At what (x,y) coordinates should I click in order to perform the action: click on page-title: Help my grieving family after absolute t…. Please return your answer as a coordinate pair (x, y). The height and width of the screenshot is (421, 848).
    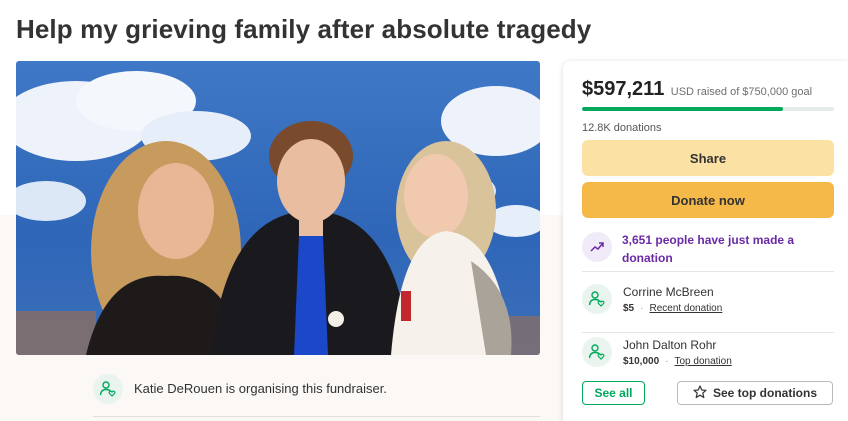
    Looking at the image, I should click on (304, 29).